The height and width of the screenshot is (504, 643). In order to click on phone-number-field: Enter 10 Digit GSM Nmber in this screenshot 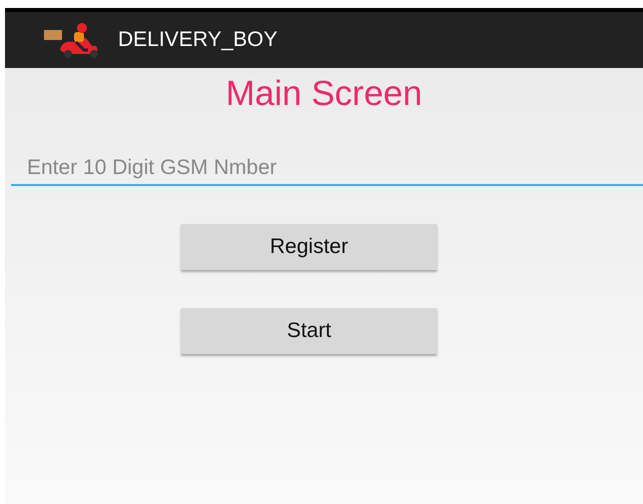, I will do `click(327, 169)`.